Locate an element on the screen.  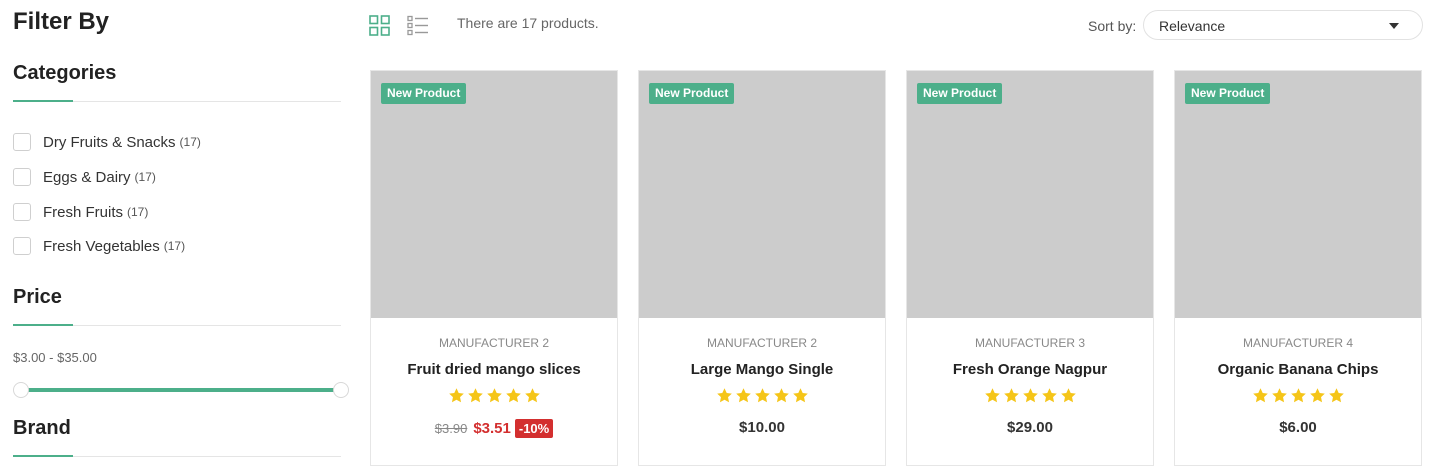
price-slider is located at coordinates (181, 390).